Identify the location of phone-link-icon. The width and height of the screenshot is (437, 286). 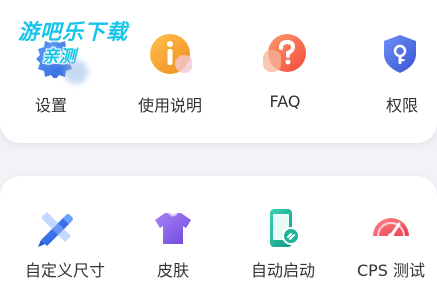
(283, 228).